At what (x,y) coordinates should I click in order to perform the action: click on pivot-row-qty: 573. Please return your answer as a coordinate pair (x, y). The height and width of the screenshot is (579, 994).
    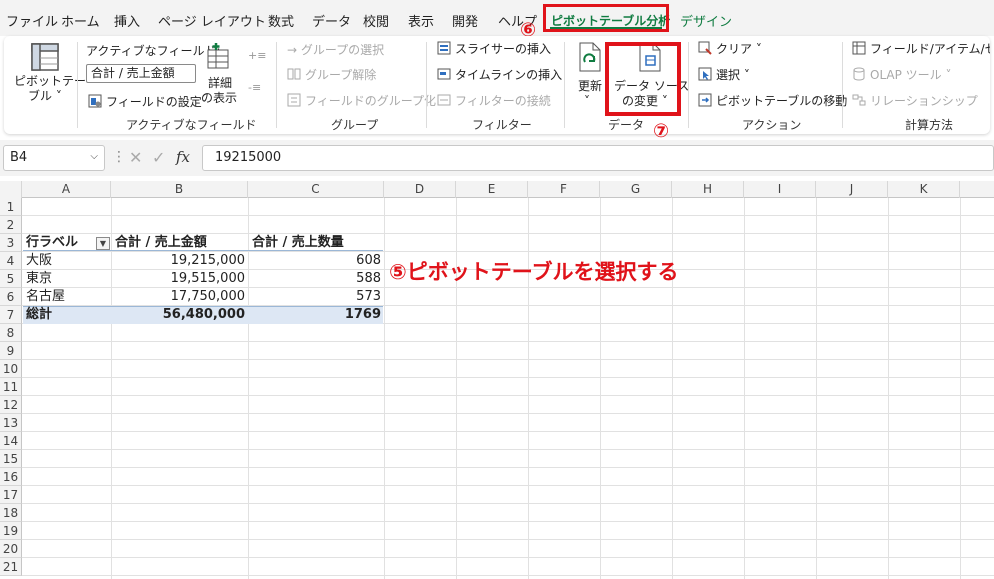
    Looking at the image, I should click on (316, 297).